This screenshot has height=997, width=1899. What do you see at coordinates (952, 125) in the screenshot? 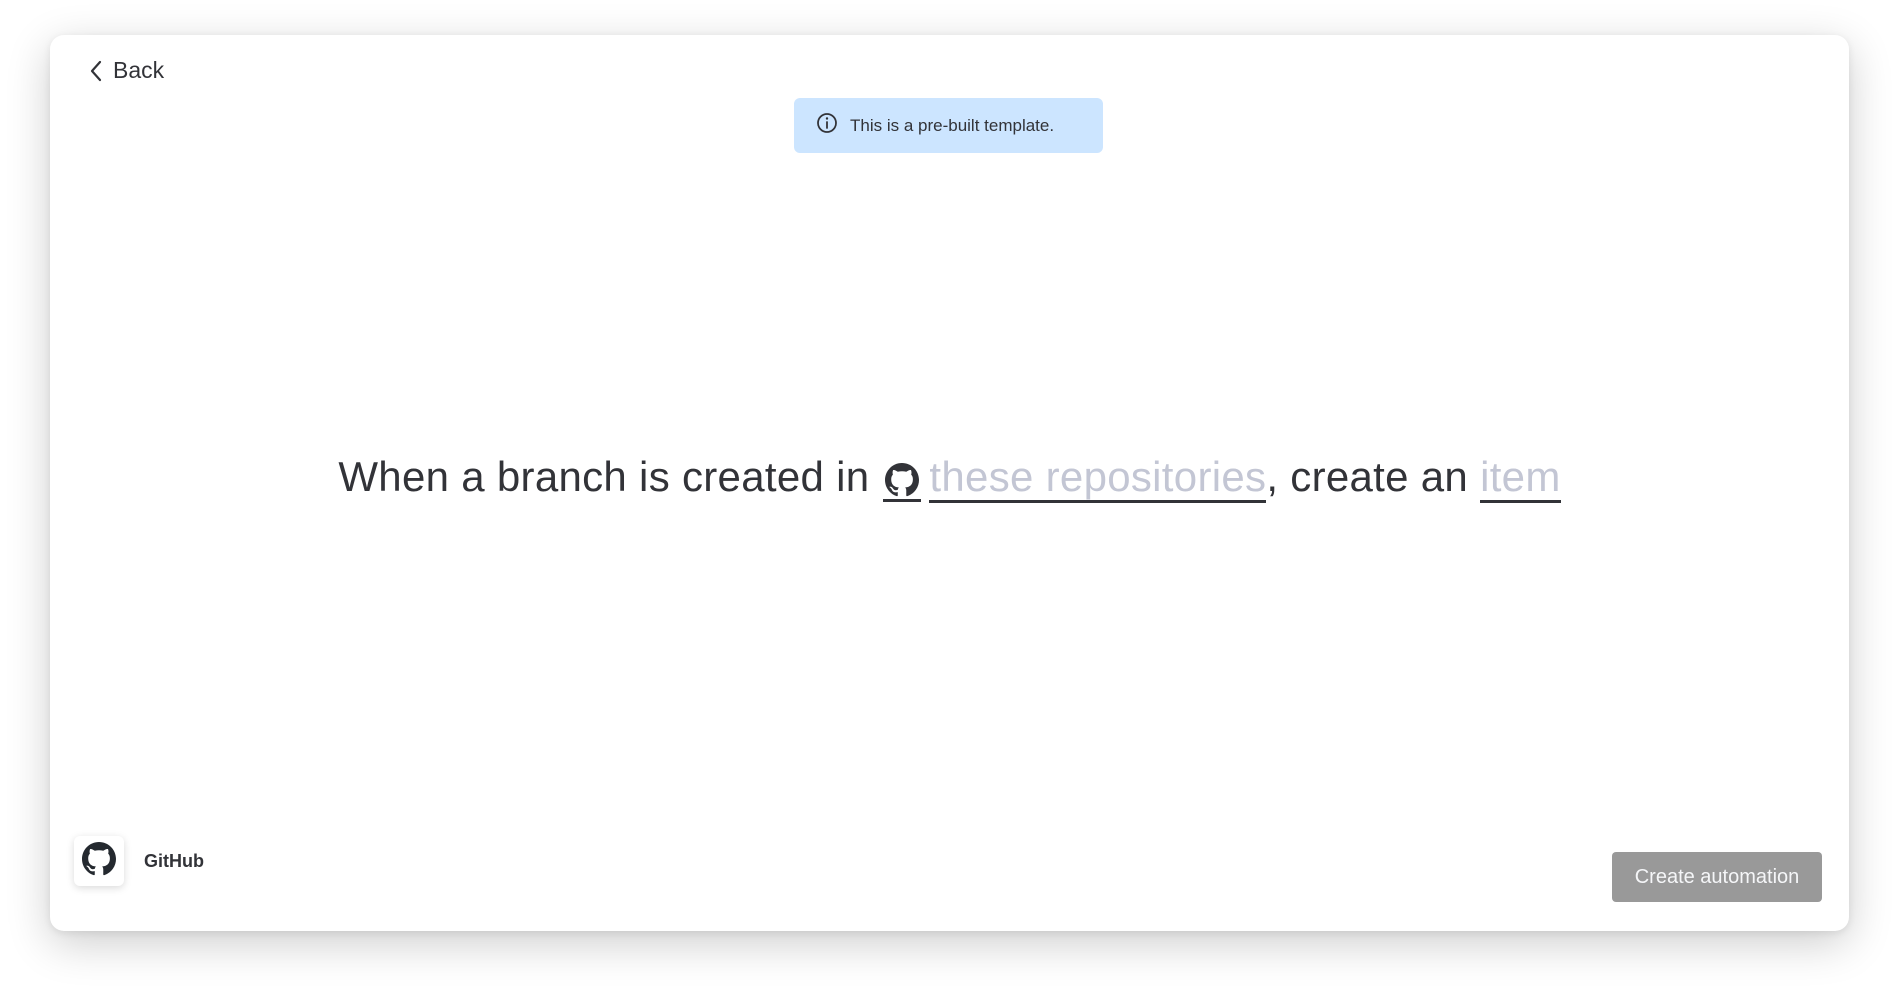
I see `banner-text: This is a pre-built template.` at bounding box center [952, 125].